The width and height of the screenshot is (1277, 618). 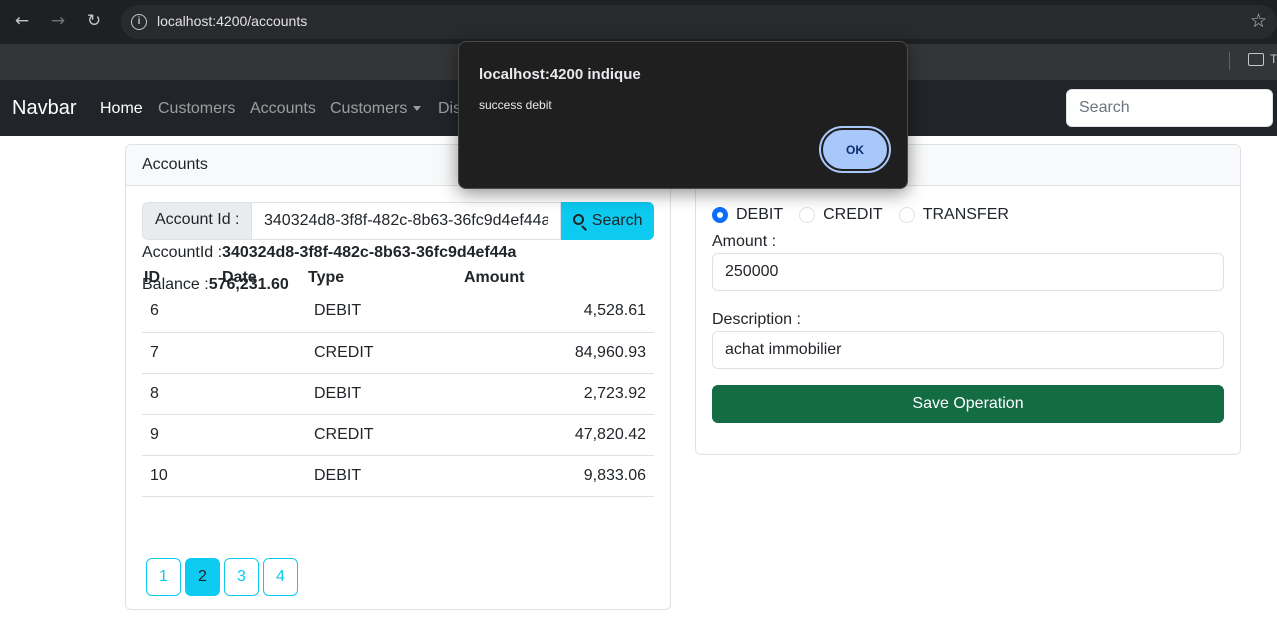 I want to click on table-row: 6 DEBIT 4,528.61, so click(x=398, y=312).